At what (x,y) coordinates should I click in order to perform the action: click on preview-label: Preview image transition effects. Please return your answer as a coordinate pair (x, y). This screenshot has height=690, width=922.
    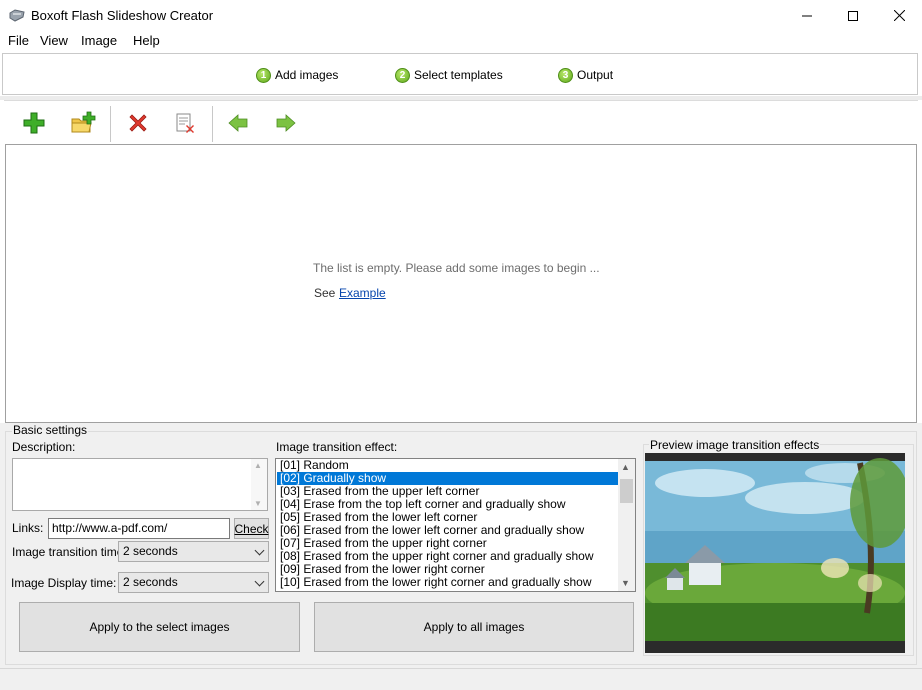
    Looking at the image, I should click on (735, 445).